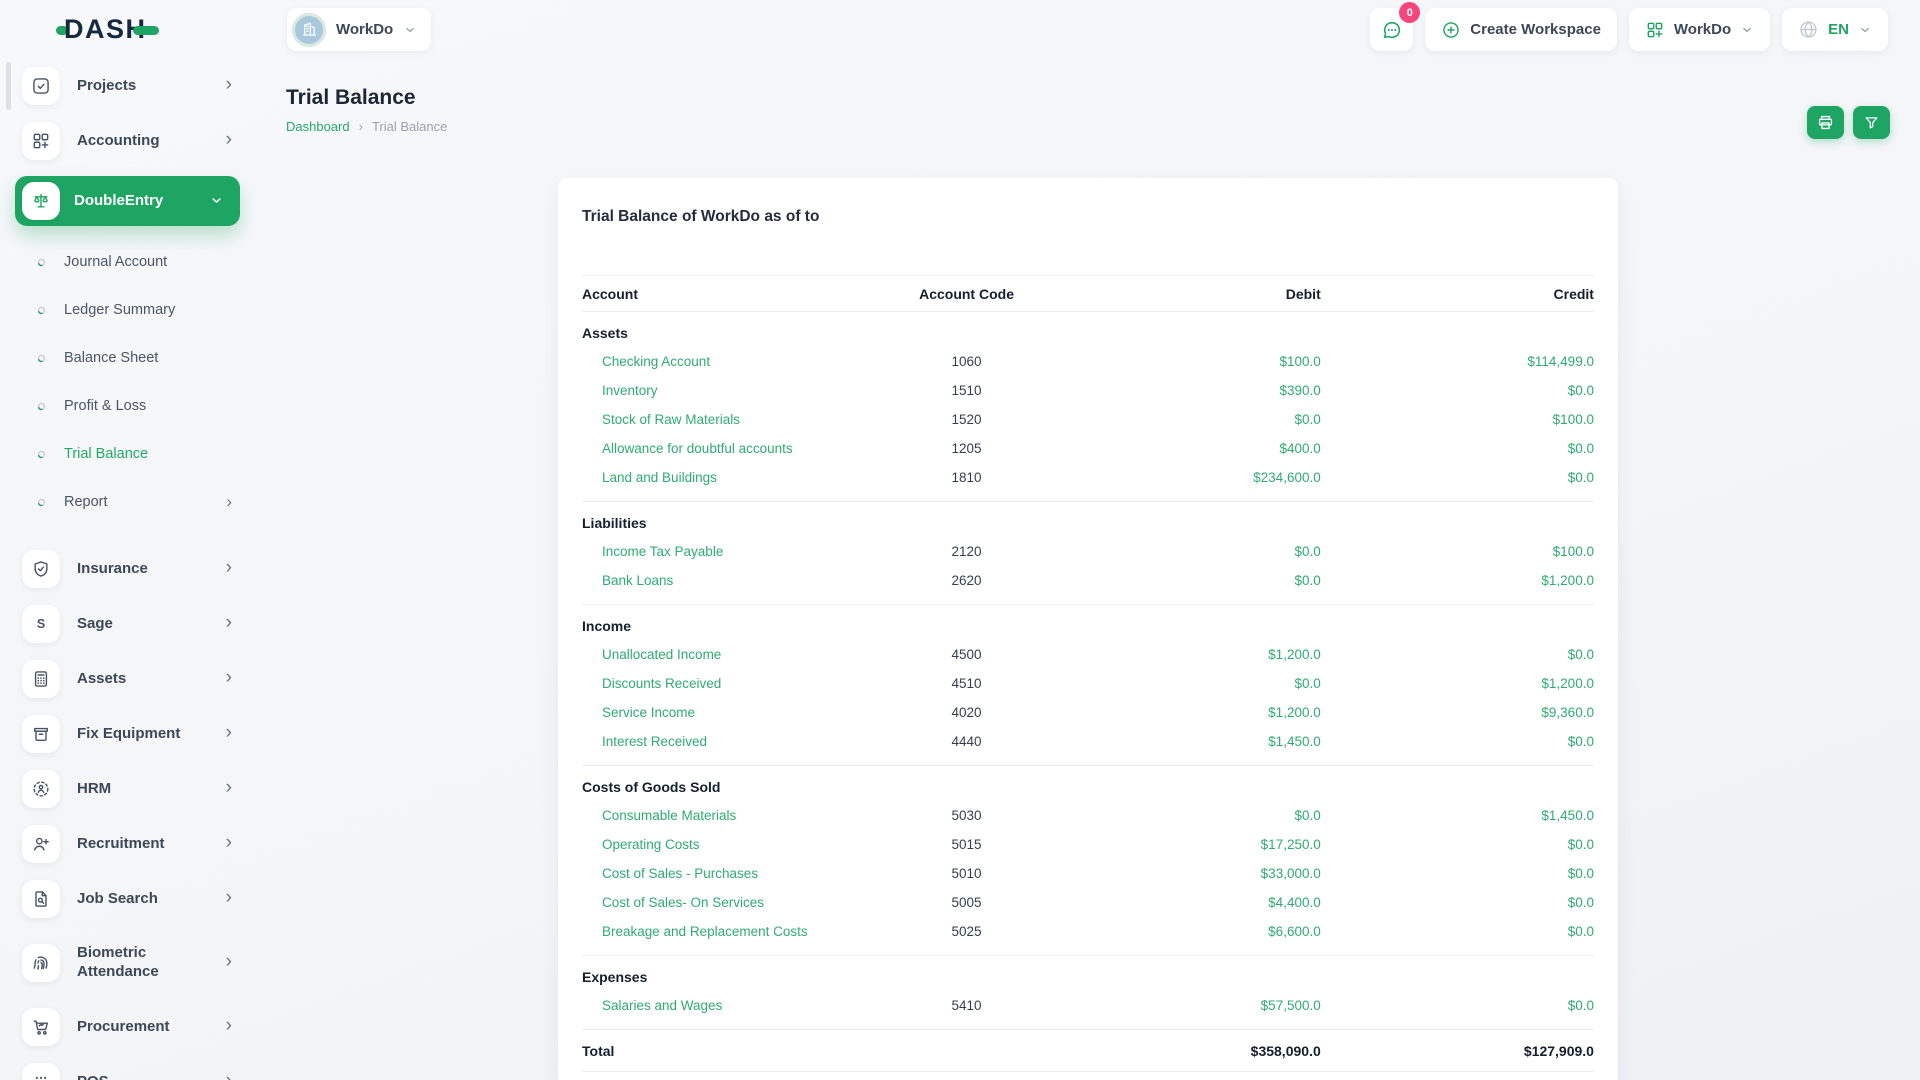 The image size is (1920, 1080). What do you see at coordinates (1300, 361) in the screenshot?
I see `debit-amount: $100.0` at bounding box center [1300, 361].